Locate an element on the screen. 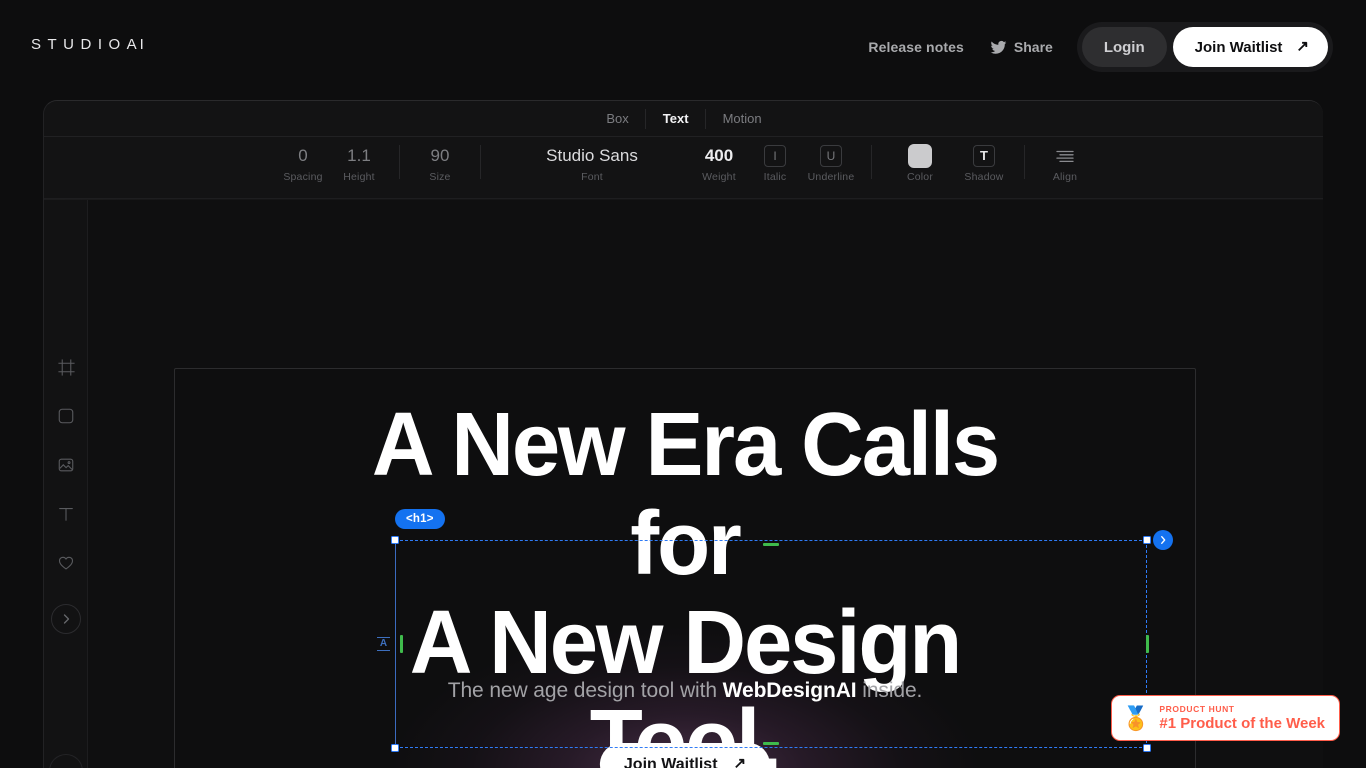 This screenshot has height=768, width=1366. italic-toggle: I Italic is located at coordinates (775, 164).